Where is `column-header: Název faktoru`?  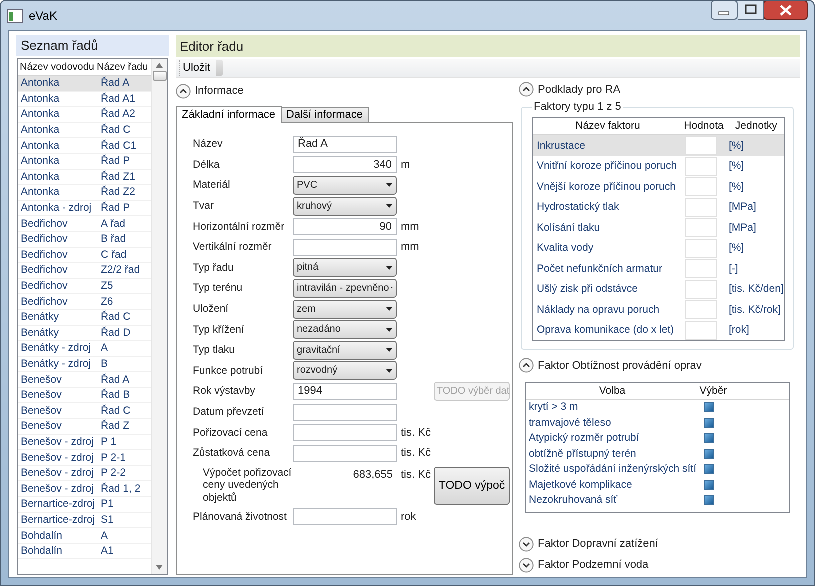
column-header: Název faktoru is located at coordinates (606, 126).